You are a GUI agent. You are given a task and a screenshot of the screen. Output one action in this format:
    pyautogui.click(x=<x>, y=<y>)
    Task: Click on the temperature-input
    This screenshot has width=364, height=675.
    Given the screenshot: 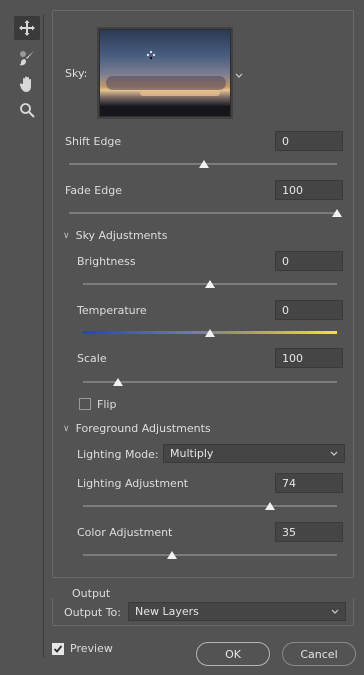 What is the action you would take?
    pyautogui.click(x=309, y=310)
    